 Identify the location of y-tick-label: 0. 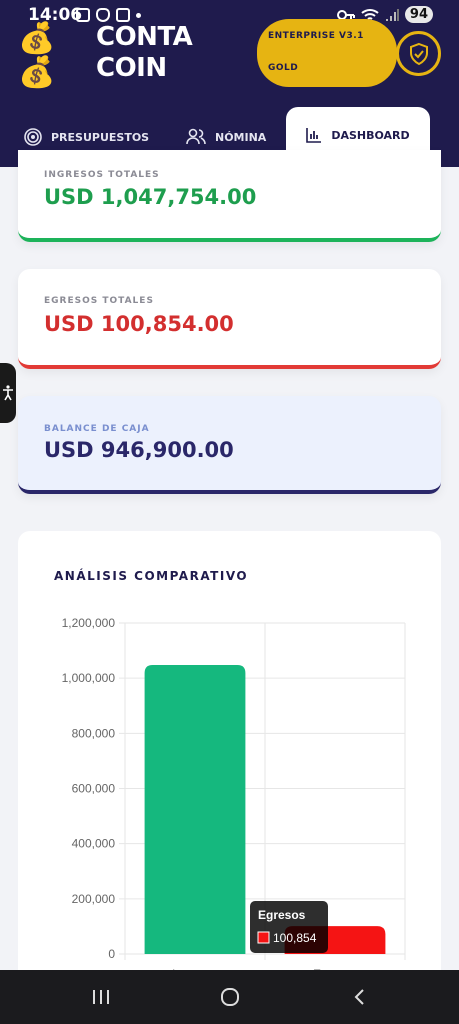
(111, 954).